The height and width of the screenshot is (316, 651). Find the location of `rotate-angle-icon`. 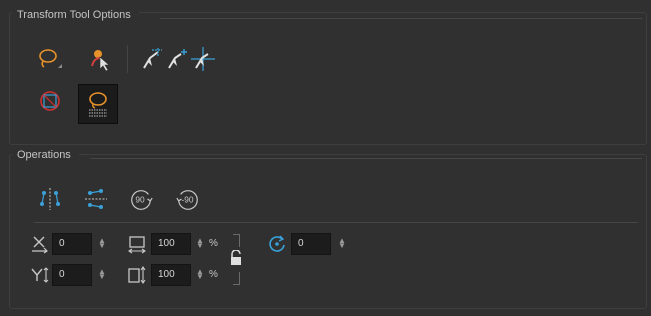

rotate-angle-icon is located at coordinates (277, 243).